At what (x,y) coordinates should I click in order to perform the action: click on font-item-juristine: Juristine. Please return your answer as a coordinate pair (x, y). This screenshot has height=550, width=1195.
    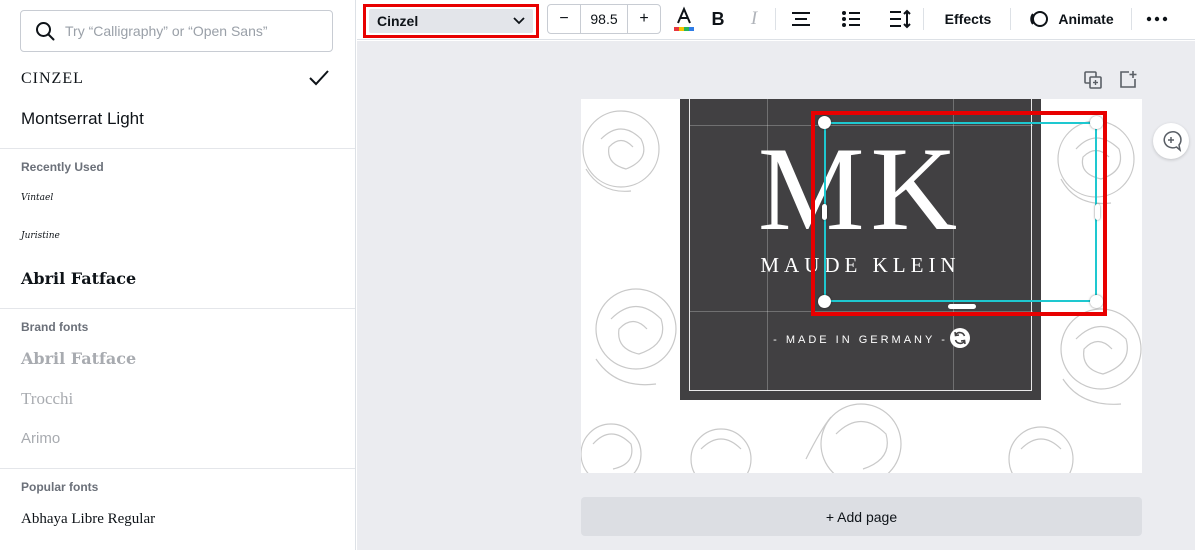
    Looking at the image, I should click on (40, 236).